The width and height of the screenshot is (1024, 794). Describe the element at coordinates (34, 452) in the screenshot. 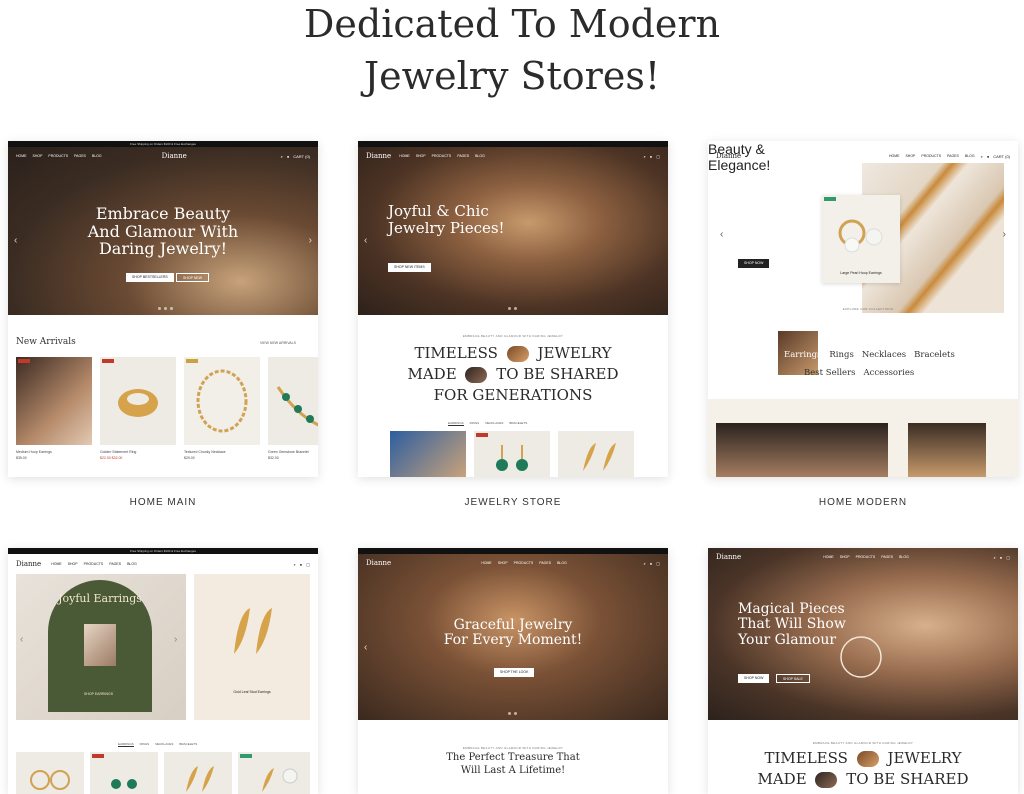

I see `product-name: Medium Hoop Earrings` at that location.